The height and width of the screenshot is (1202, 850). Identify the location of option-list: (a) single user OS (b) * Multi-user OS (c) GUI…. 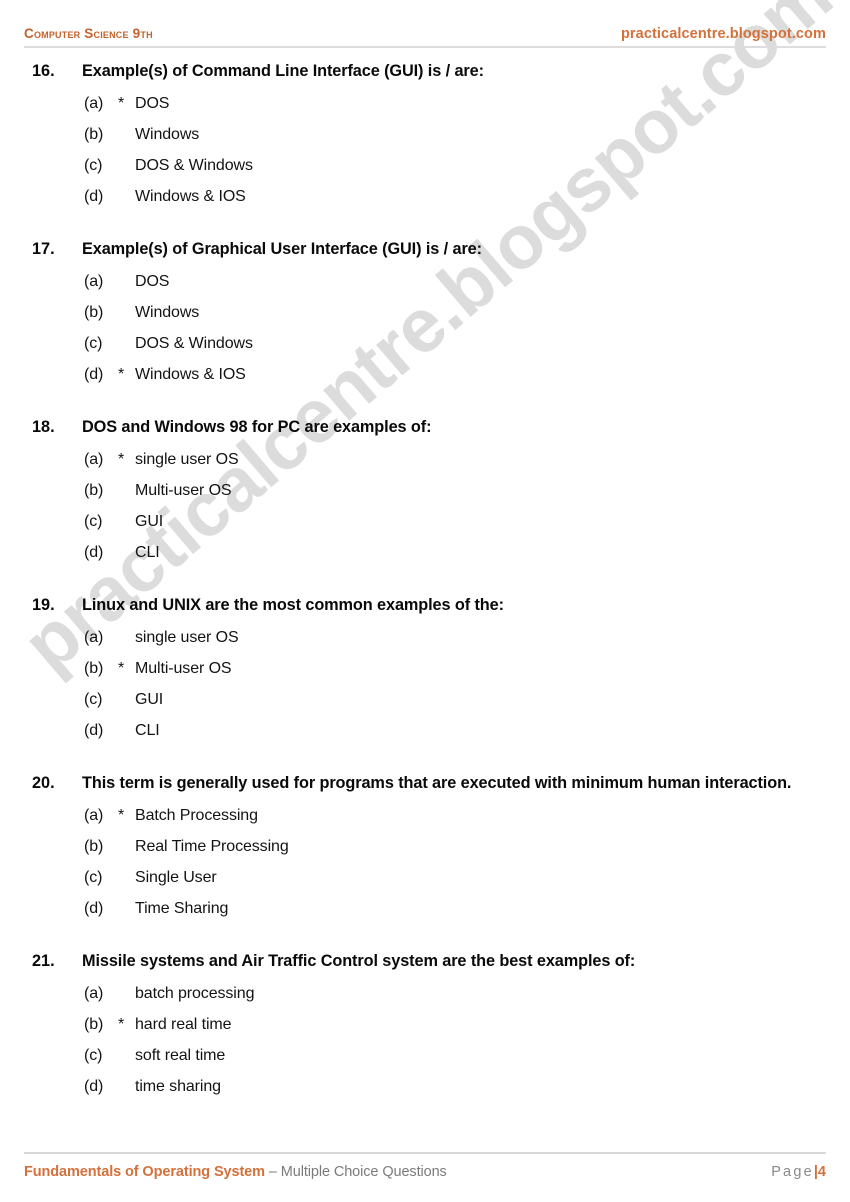
(425, 684).